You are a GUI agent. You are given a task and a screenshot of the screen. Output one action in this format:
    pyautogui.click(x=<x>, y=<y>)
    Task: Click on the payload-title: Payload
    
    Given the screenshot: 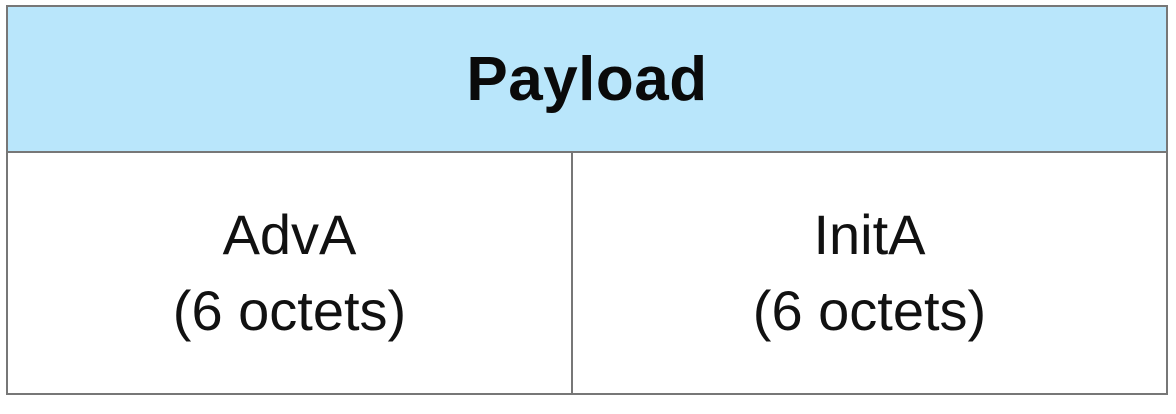 What is the action you would take?
    pyautogui.click(x=587, y=79)
    